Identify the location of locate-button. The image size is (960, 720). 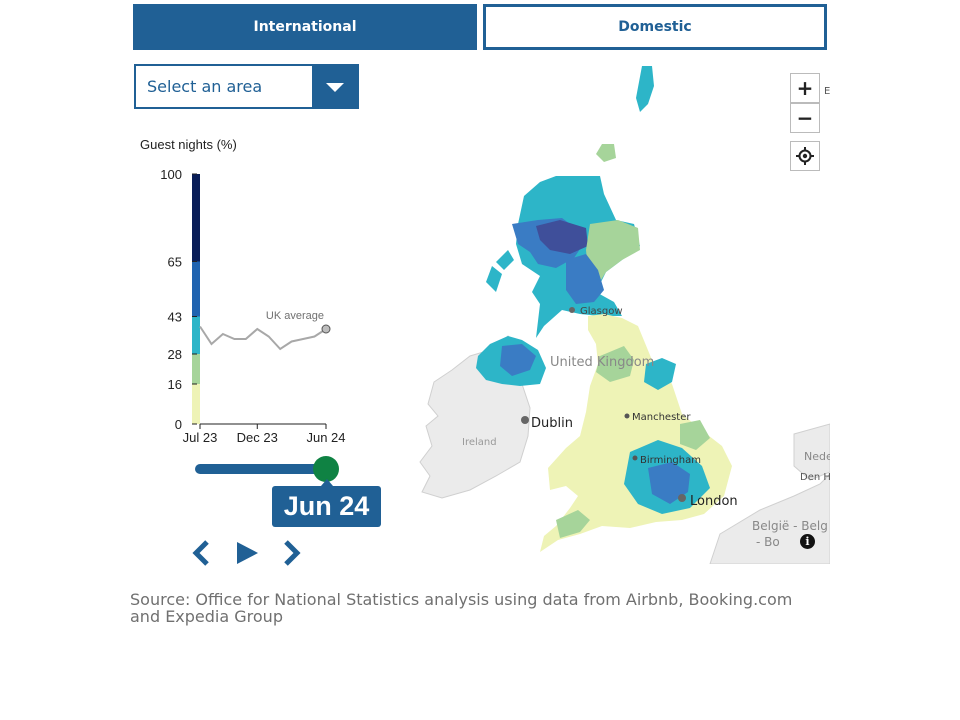
(805, 156).